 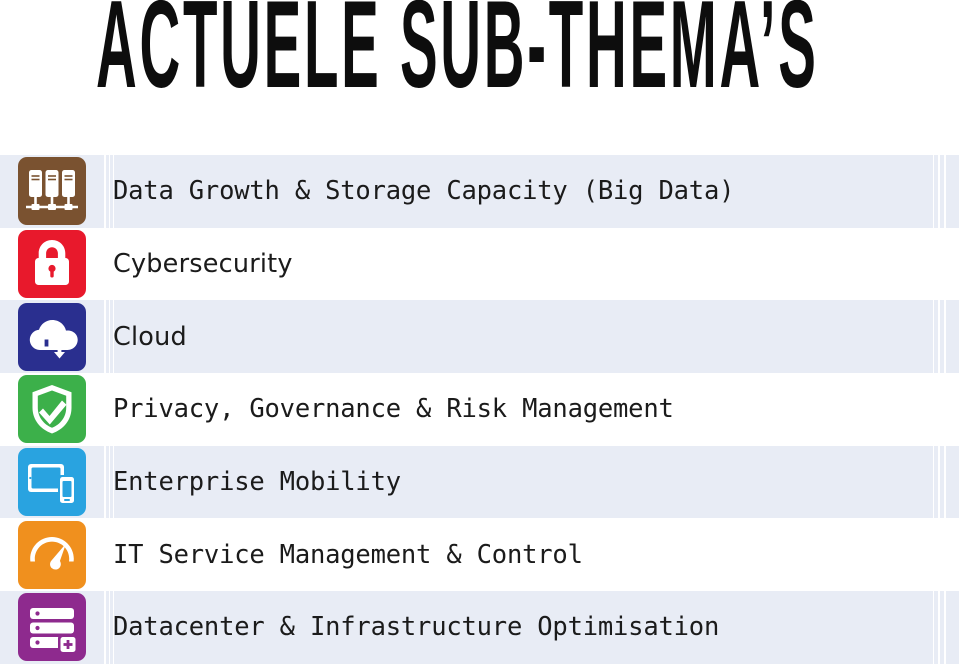 I want to click on tablet-phone-icon, so click(x=52, y=482).